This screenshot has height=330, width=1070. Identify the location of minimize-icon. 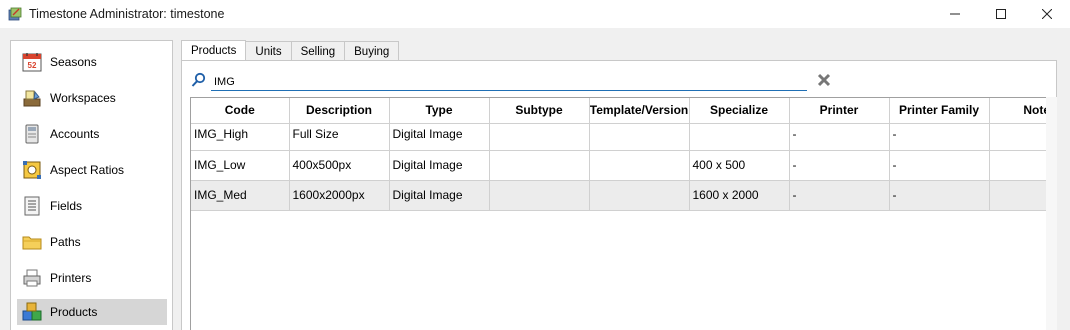
(955, 14).